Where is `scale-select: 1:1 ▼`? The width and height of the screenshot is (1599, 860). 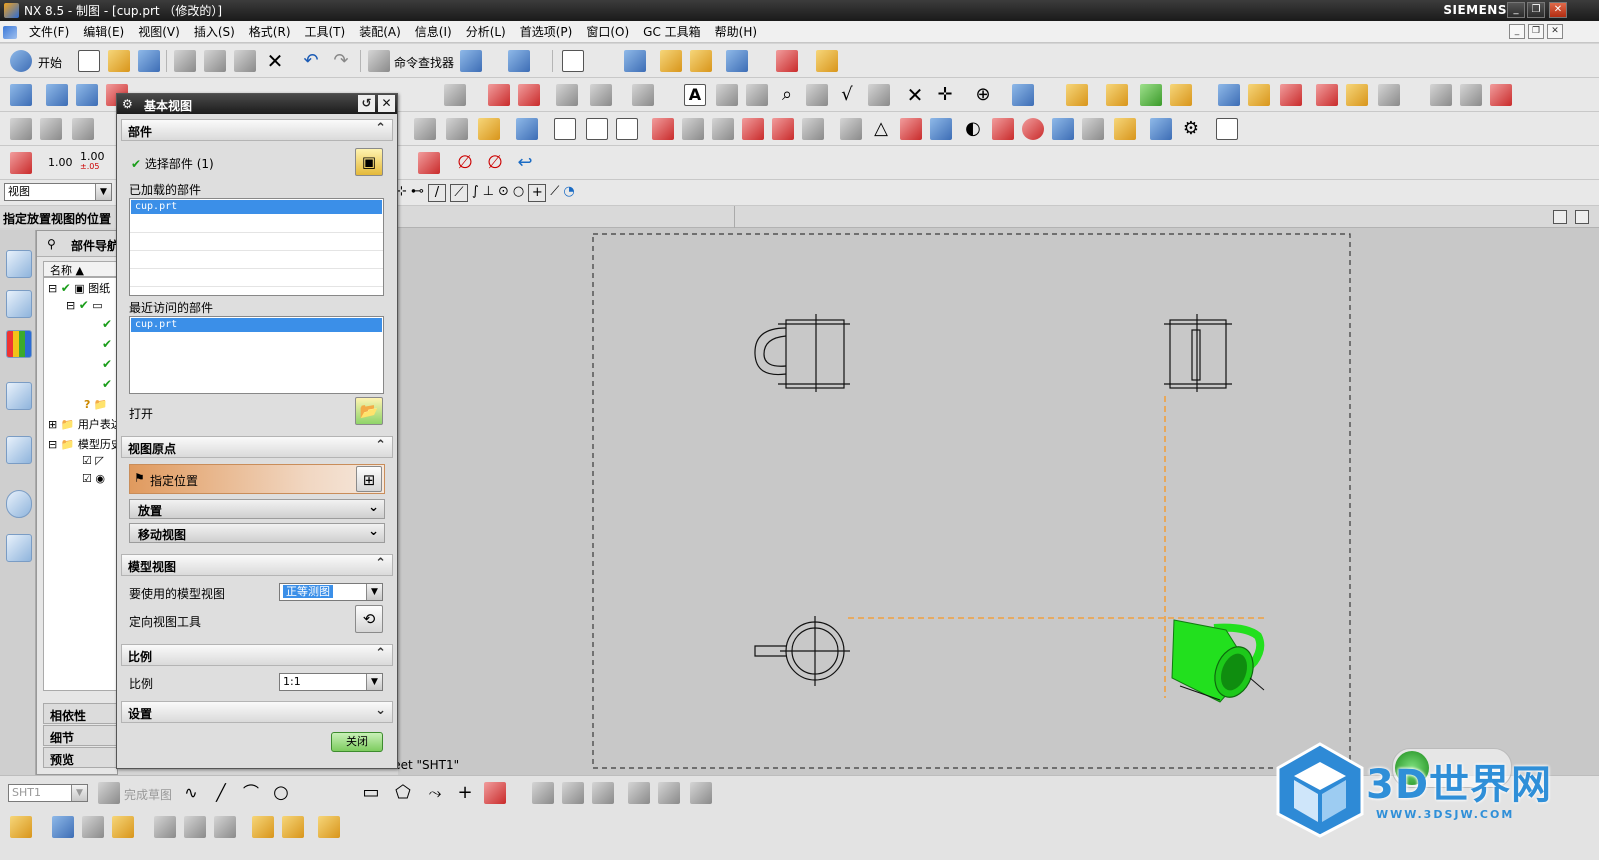 scale-select: 1:1 ▼ is located at coordinates (331, 682).